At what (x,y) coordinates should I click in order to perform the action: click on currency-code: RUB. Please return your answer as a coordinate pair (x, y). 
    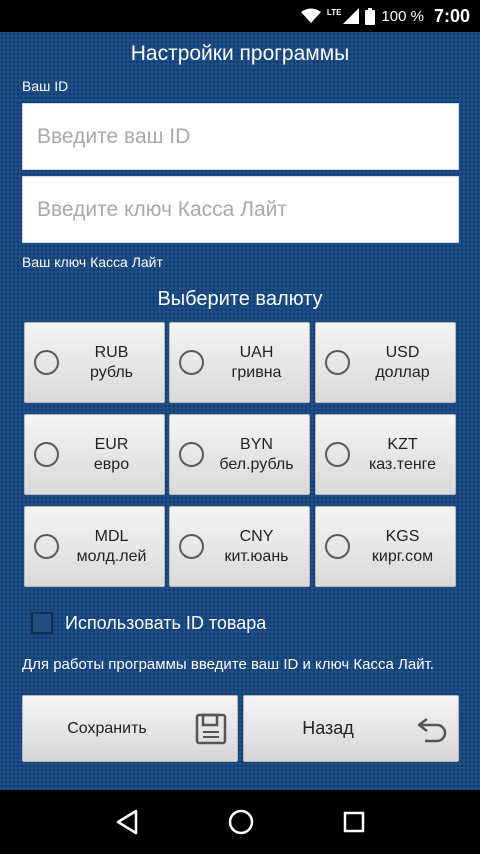
    Looking at the image, I should click on (111, 352).